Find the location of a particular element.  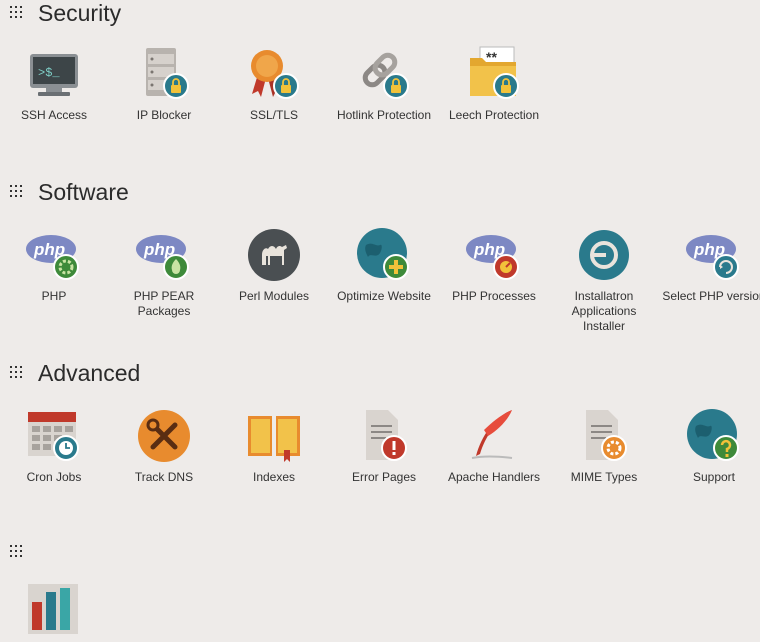

section-header-software: Software is located at coordinates (69, 192).